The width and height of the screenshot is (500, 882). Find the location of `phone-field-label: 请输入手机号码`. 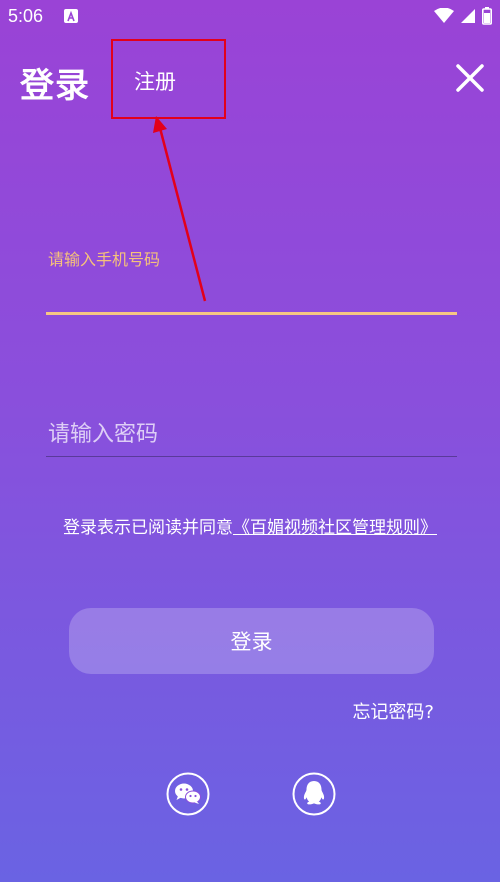

phone-field-label: 请输入手机号码 is located at coordinates (104, 259).